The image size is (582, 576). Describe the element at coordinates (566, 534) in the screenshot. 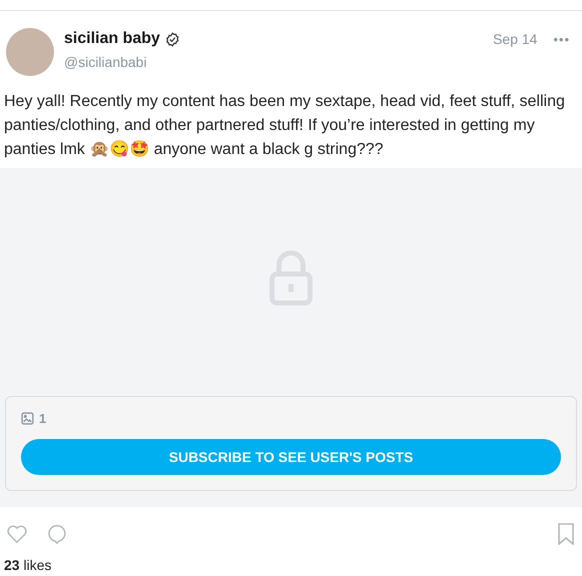

I see `bookmark-button` at that location.